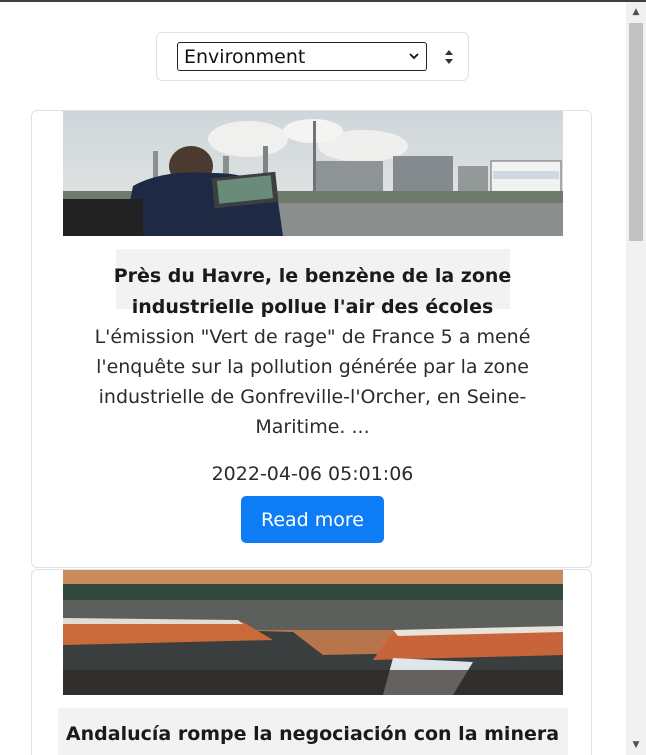  What do you see at coordinates (636, 378) in the screenshot?
I see `vertical-scrollbar: ▲ ▼` at bounding box center [636, 378].